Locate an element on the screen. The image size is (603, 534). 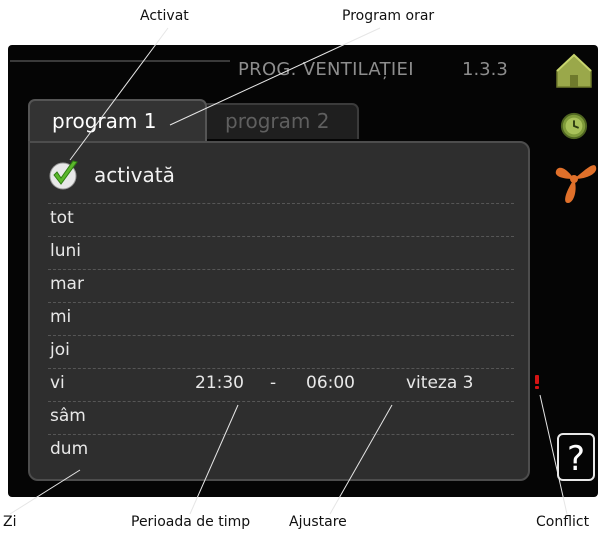
leader-time-period is located at coordinates (214, 459).